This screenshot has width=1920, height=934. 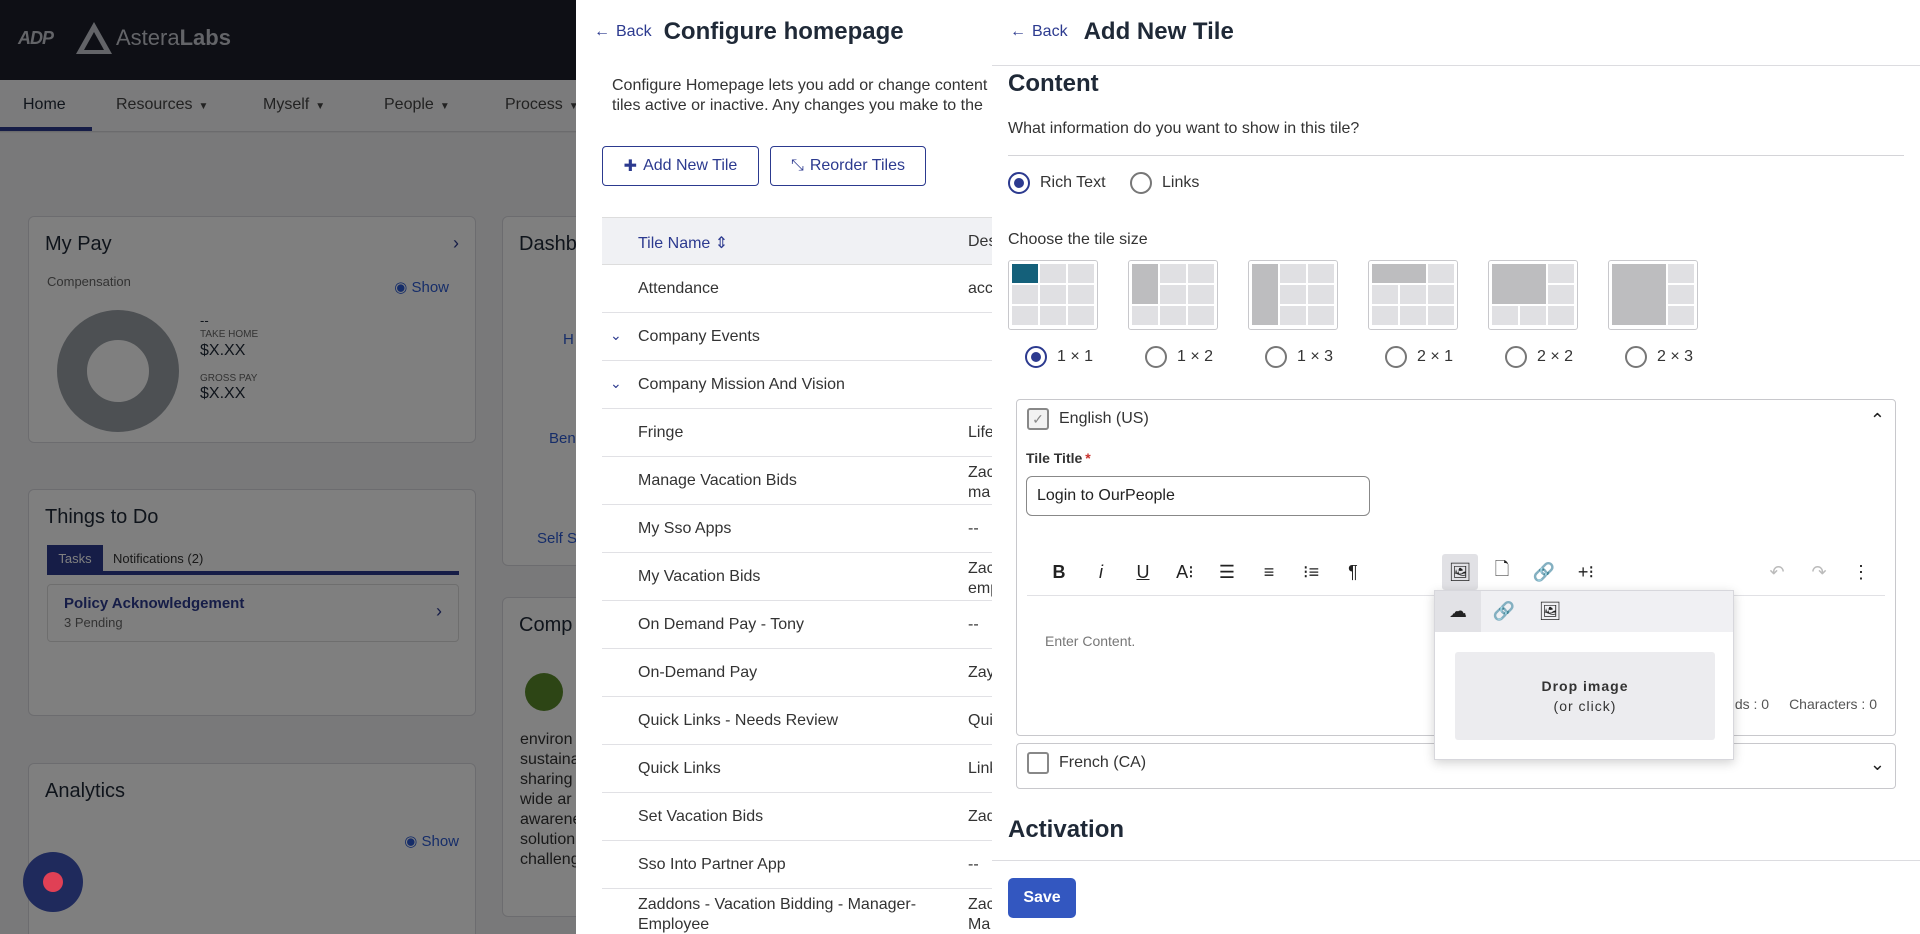 I want to click on tile-description: Link, so click(x=980, y=768).